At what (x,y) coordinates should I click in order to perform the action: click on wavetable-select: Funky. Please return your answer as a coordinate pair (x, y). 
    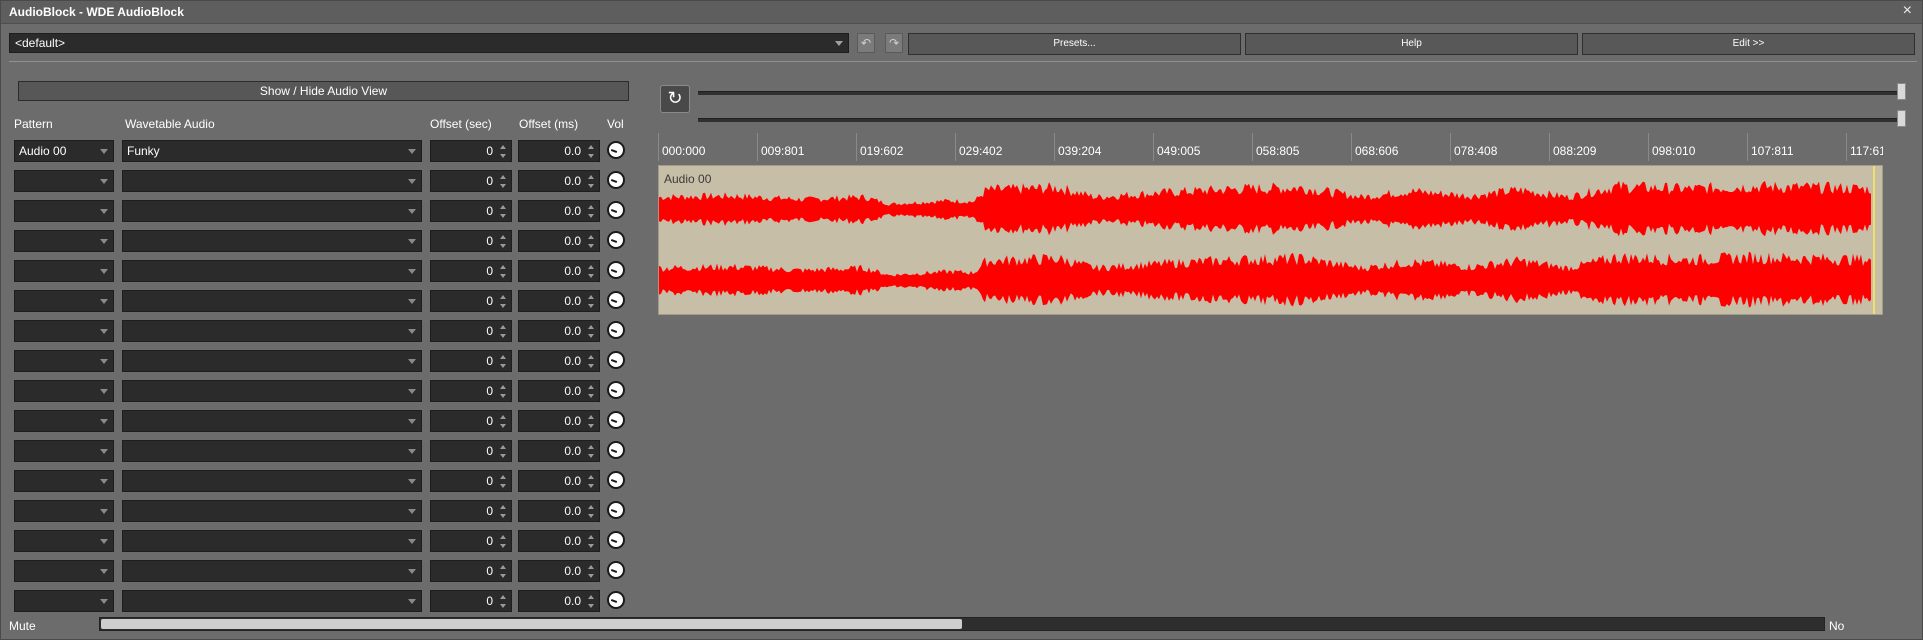
    Looking at the image, I should click on (272, 151).